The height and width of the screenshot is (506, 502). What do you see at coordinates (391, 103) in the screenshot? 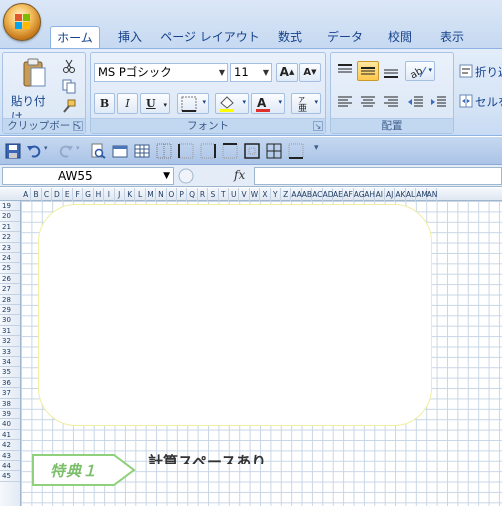
I see `align-right-button` at bounding box center [391, 103].